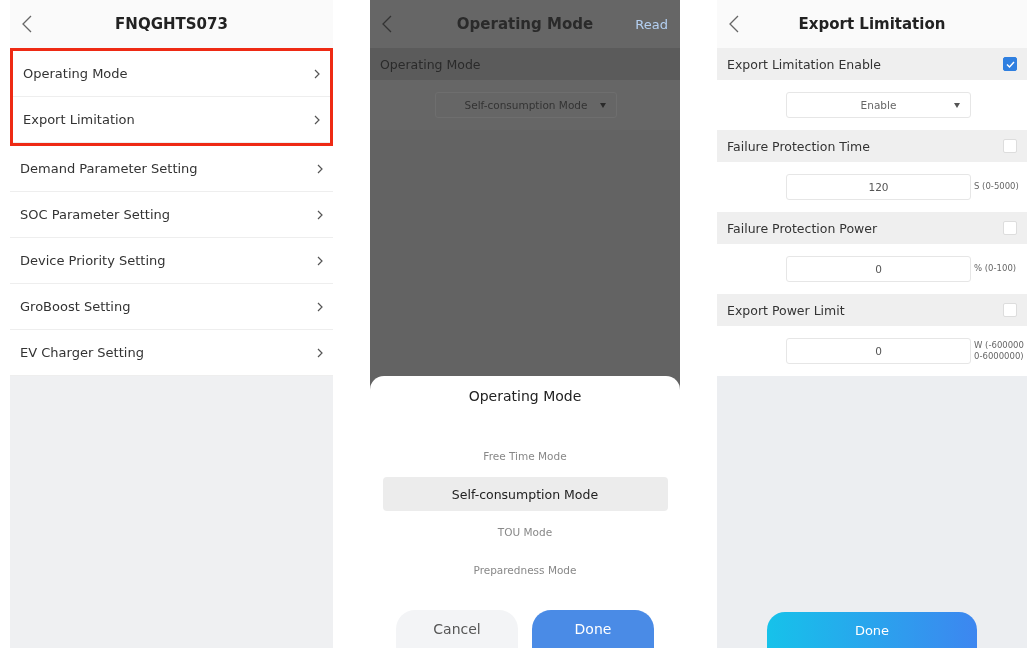 This screenshot has width=1030, height=648. I want to click on unit-range-label: W (-600000 0-6000000), so click(999, 351).